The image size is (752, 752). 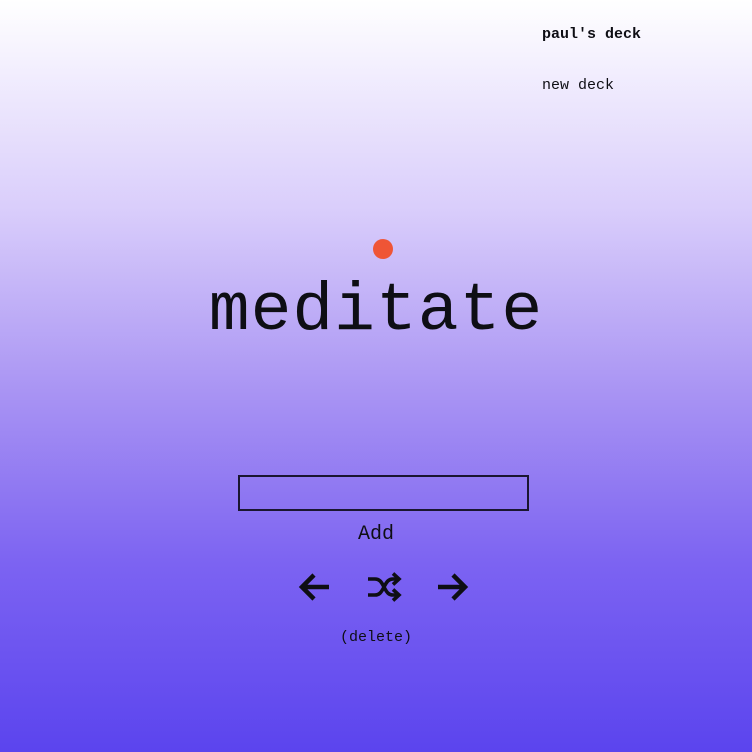 I want to click on card-word: meditate, so click(x=376, y=311).